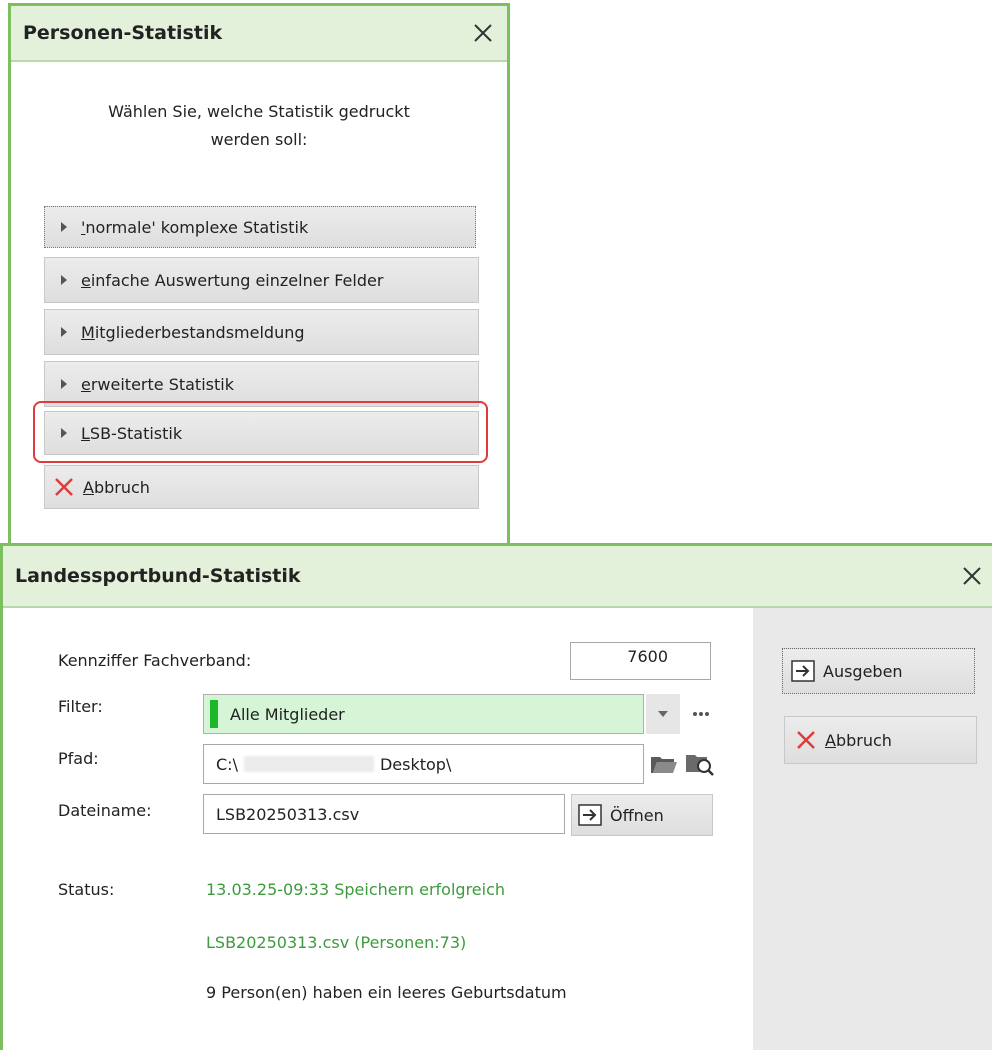 The height and width of the screenshot is (1050, 992). Describe the element at coordinates (308, 764) in the screenshot. I see `redacted-path-segment` at that location.